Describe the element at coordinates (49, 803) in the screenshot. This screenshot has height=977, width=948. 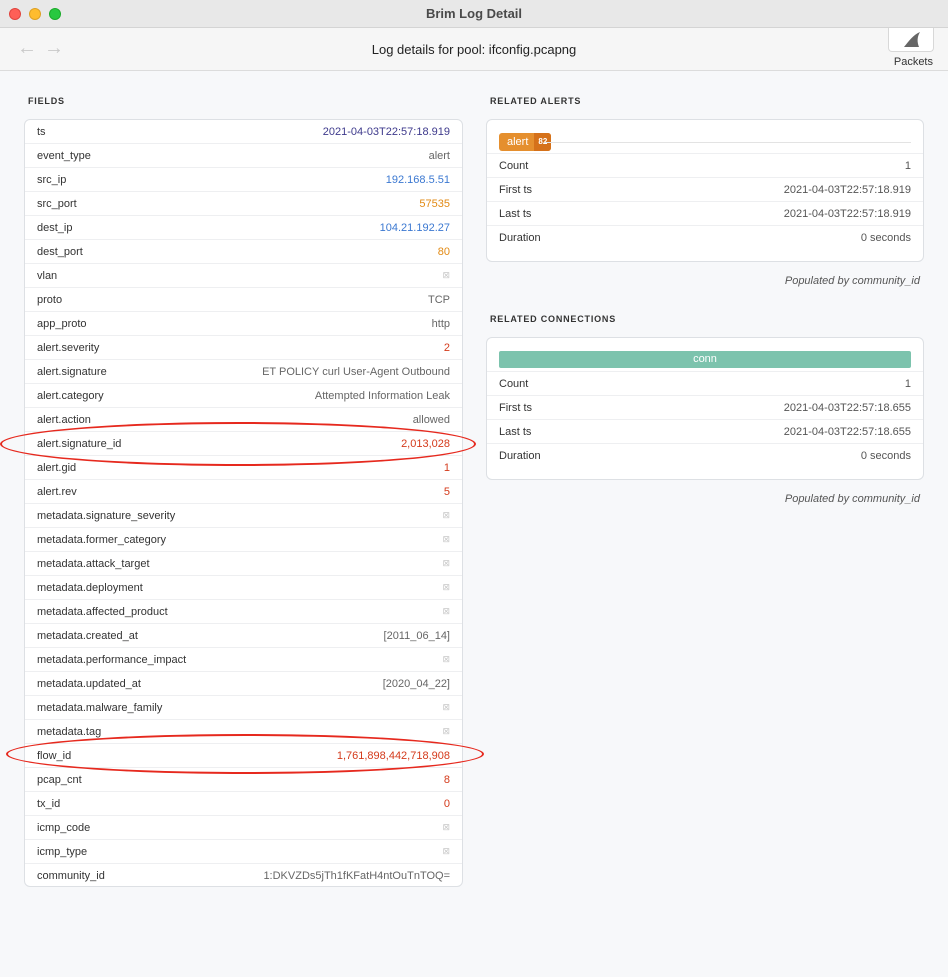
I see `field-name: tx_id` at that location.